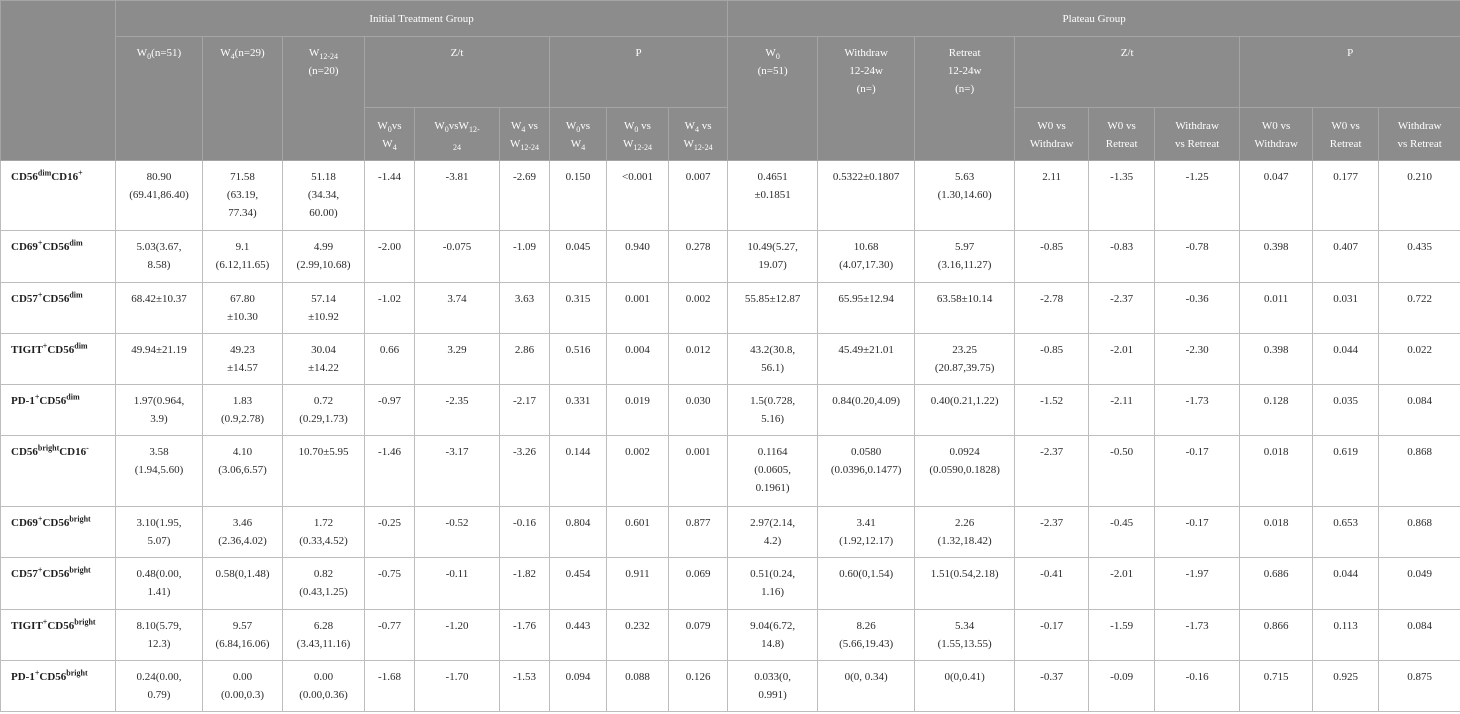 This screenshot has width=1460, height=714. Describe the element at coordinates (242, 583) in the screenshot. I see `table-cell: 0.58(0,1.48)` at that location.